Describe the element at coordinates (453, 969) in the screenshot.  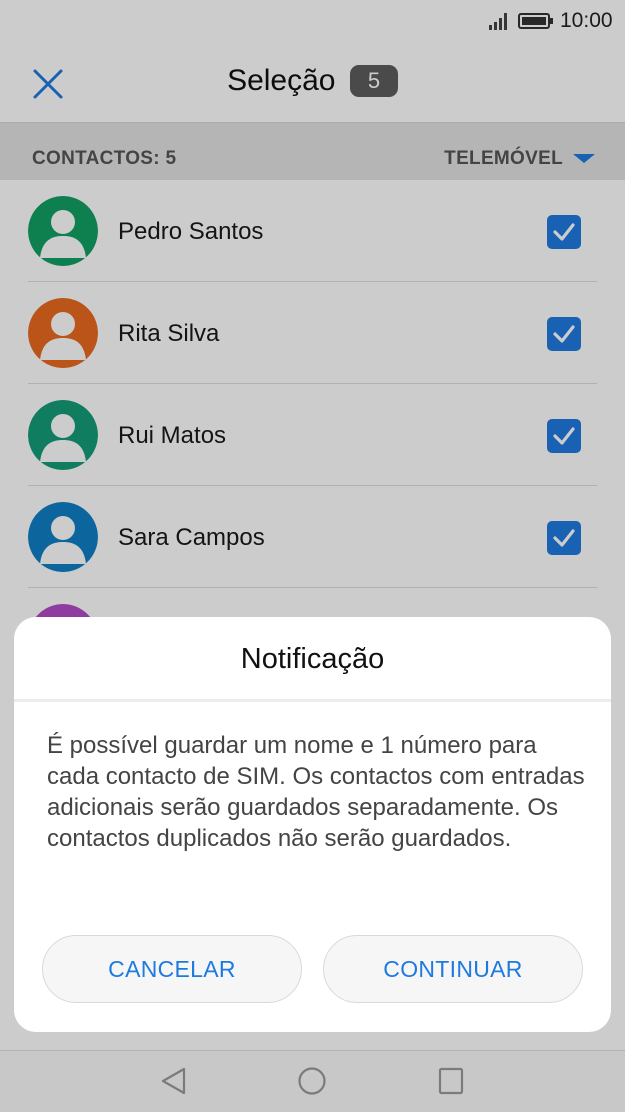
I see `continue-button: CONTINUAR` at that location.